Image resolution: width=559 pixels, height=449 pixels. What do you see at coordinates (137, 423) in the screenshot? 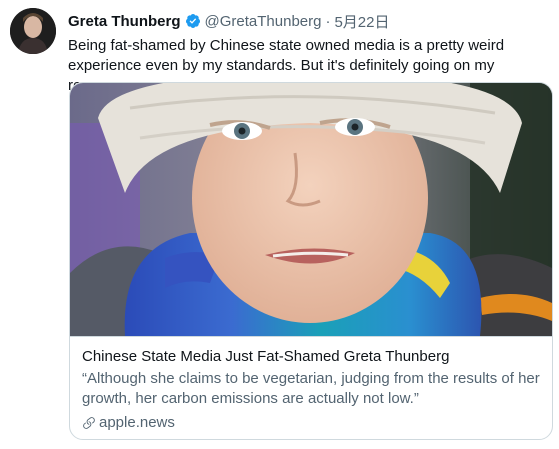
I see `card-domain-text: apple.news` at bounding box center [137, 423].